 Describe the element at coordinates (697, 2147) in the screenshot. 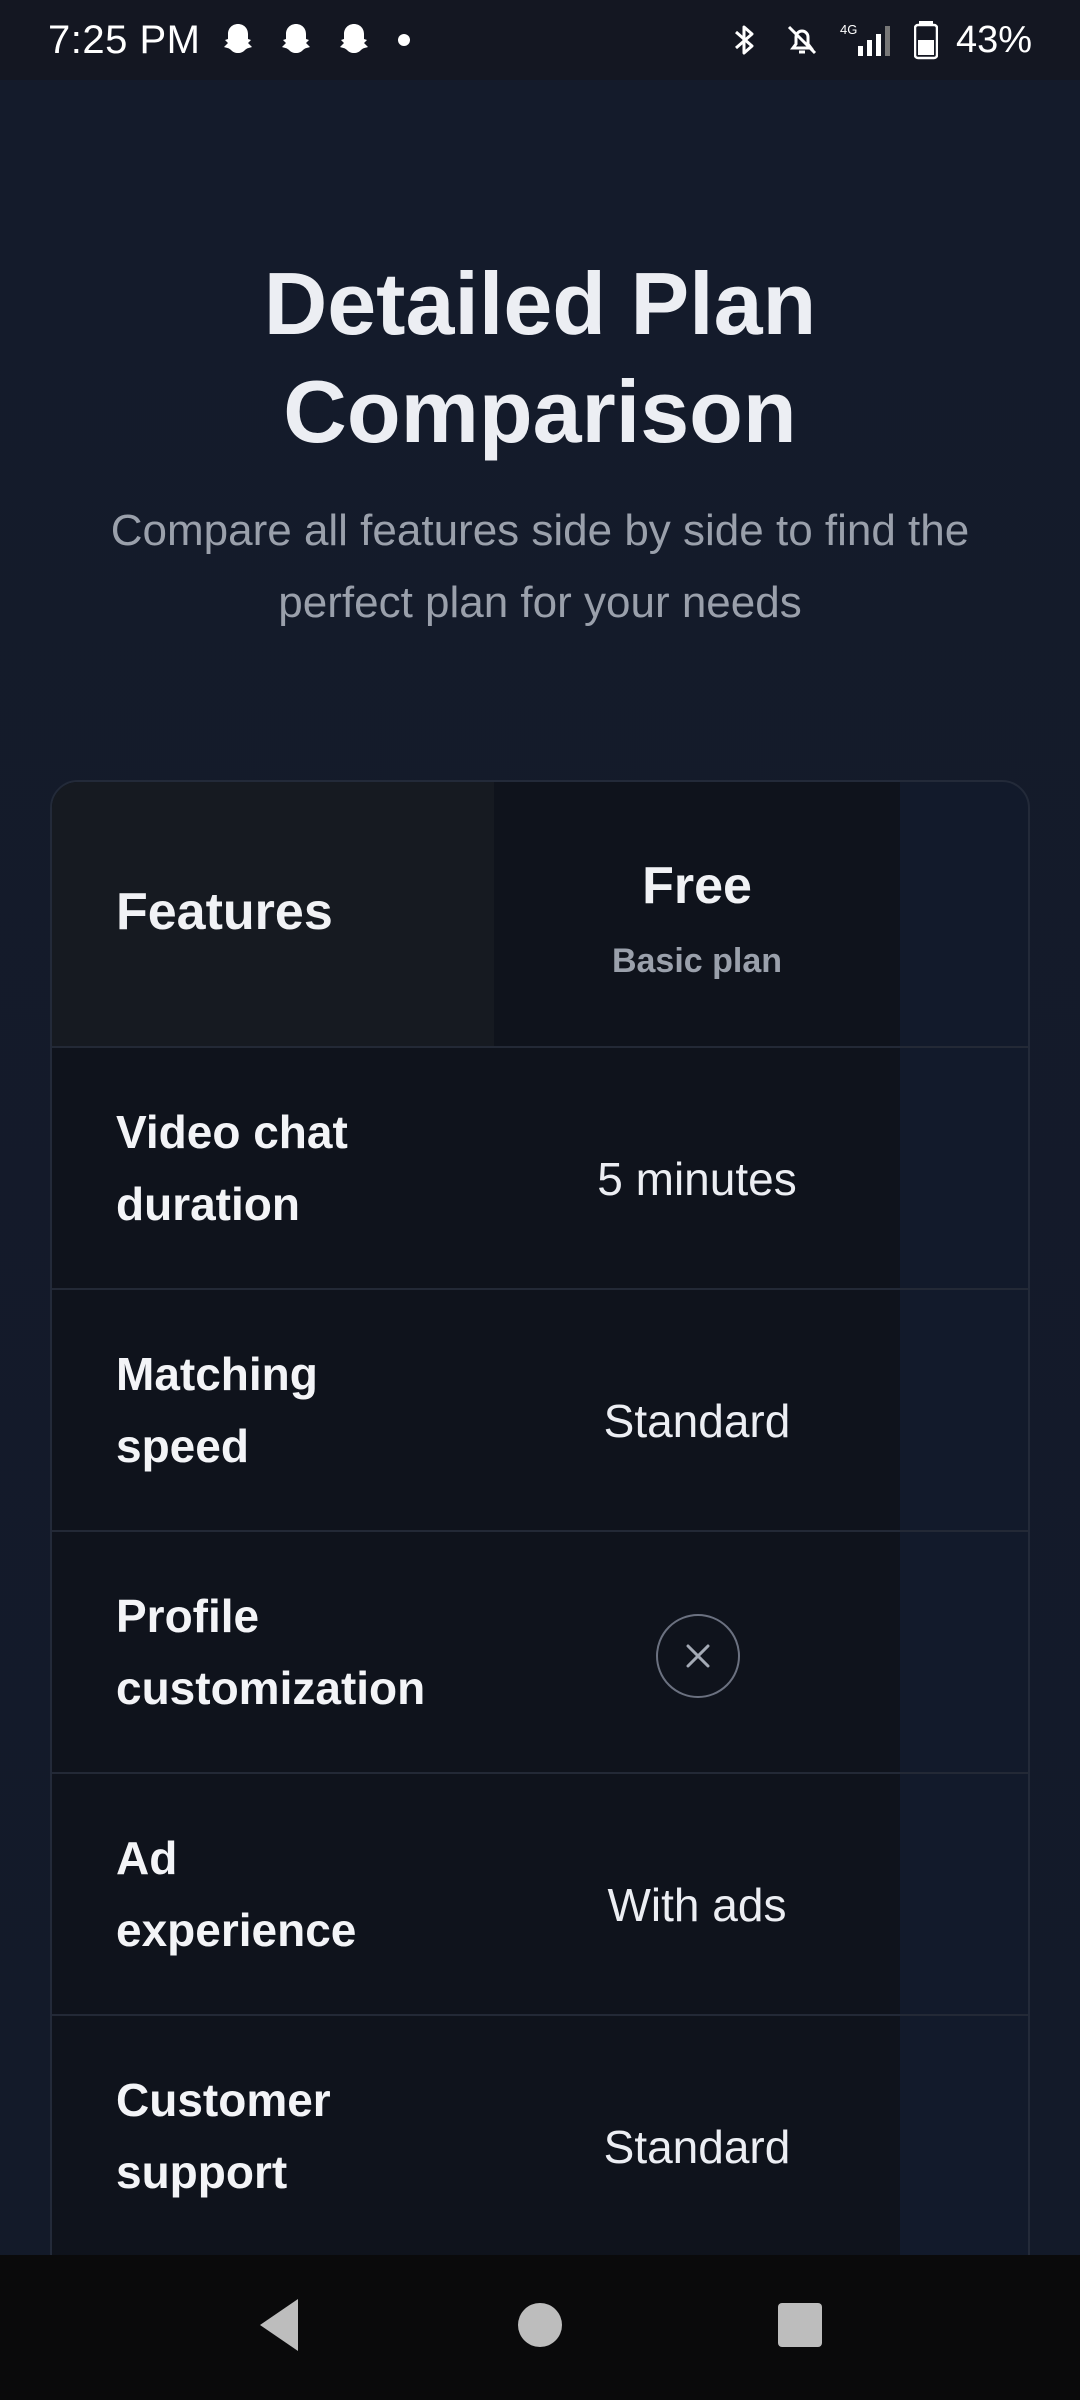

I see `row-value-customer-support: Standard` at that location.